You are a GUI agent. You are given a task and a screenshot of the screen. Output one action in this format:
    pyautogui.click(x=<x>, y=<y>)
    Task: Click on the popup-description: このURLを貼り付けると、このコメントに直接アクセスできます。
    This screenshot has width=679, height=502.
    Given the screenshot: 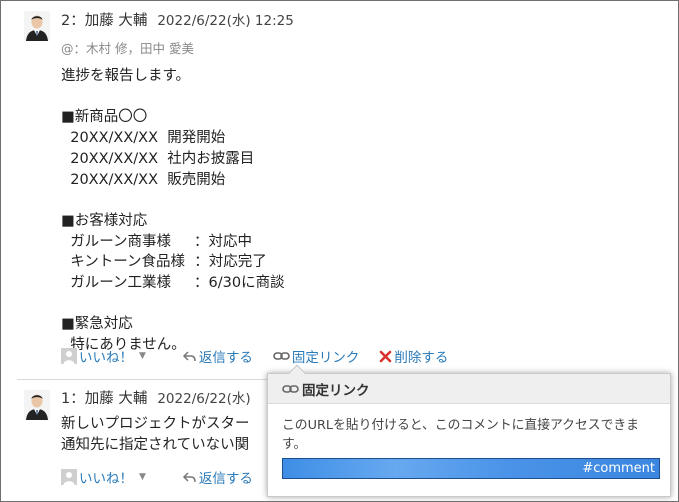 What is the action you would take?
    pyautogui.click(x=460, y=435)
    